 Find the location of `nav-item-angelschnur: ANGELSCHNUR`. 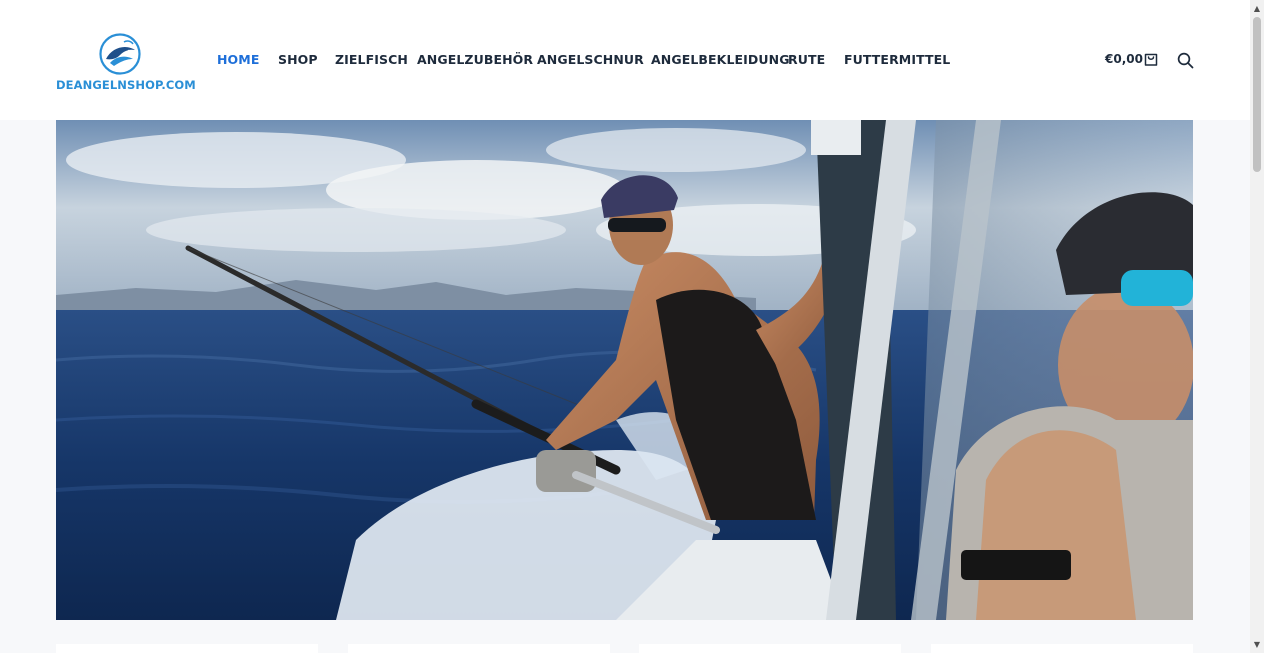

nav-item-angelschnur: ANGELSCHNUR is located at coordinates (590, 59).